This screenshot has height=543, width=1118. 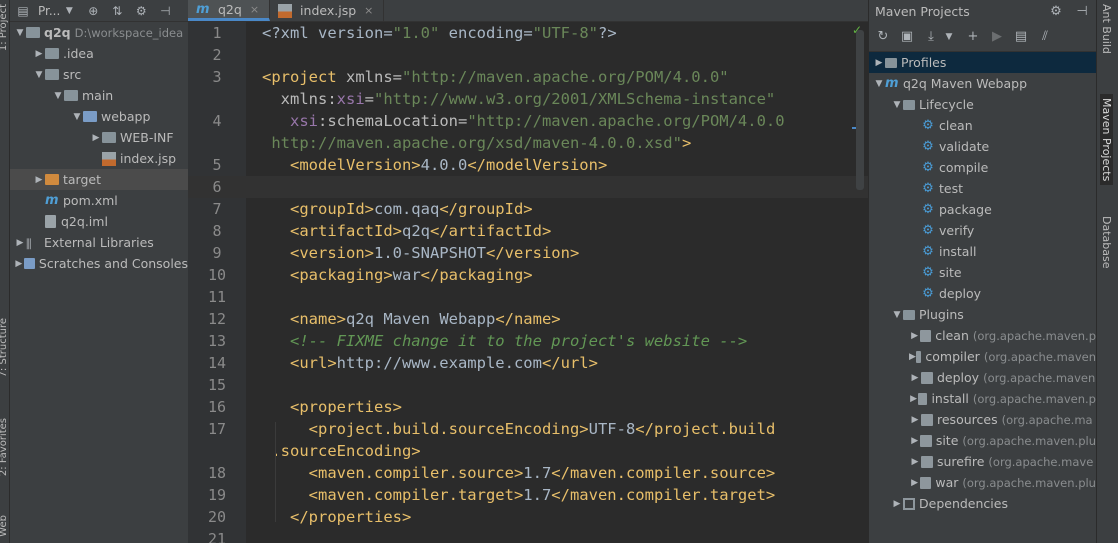 I want to click on maven-item-clean: ⚙ clean, so click(x=982, y=125).